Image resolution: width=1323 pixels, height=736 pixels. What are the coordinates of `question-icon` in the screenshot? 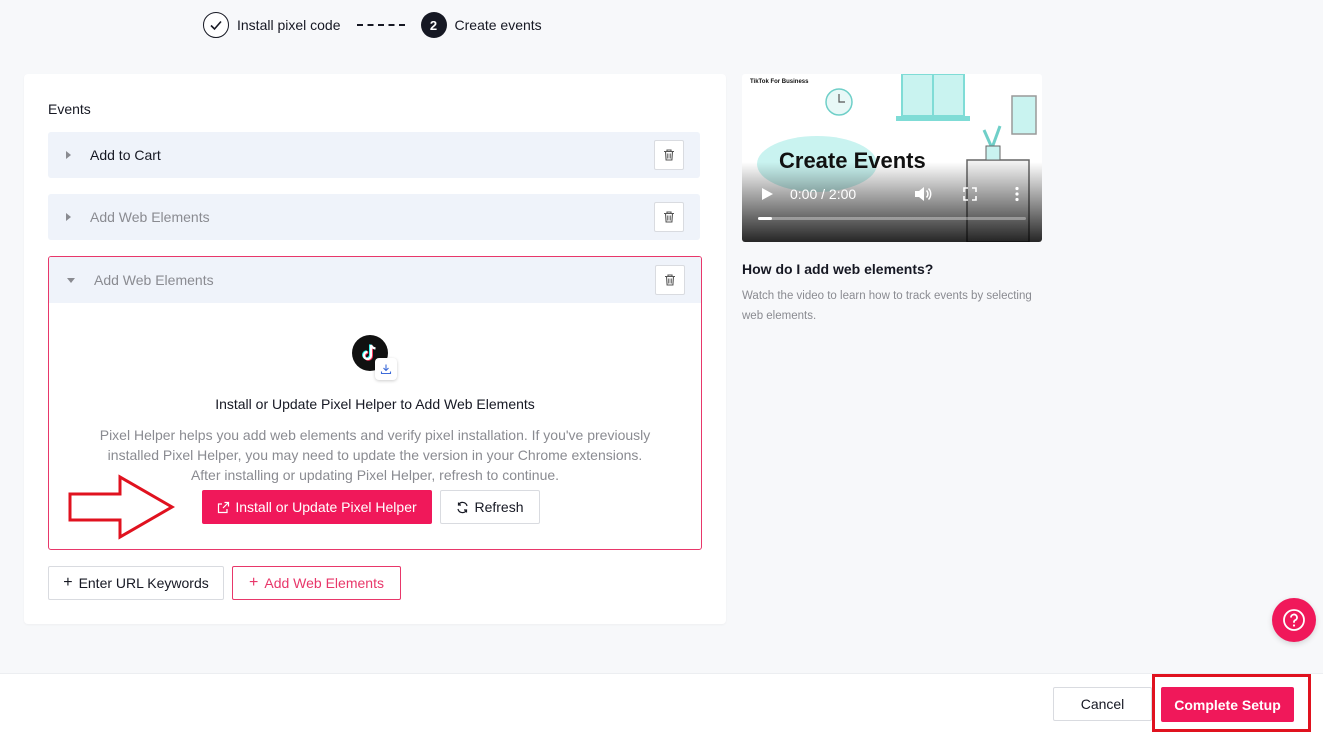 It's located at (1294, 620).